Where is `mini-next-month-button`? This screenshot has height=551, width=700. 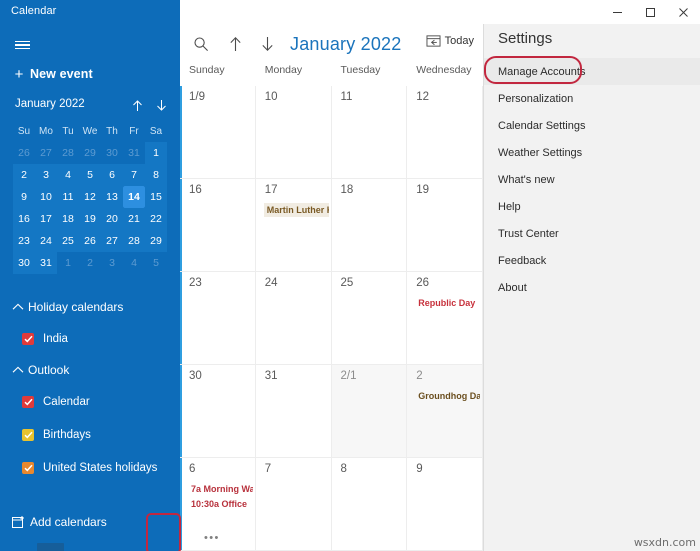
mini-next-month-button is located at coordinates (161, 105).